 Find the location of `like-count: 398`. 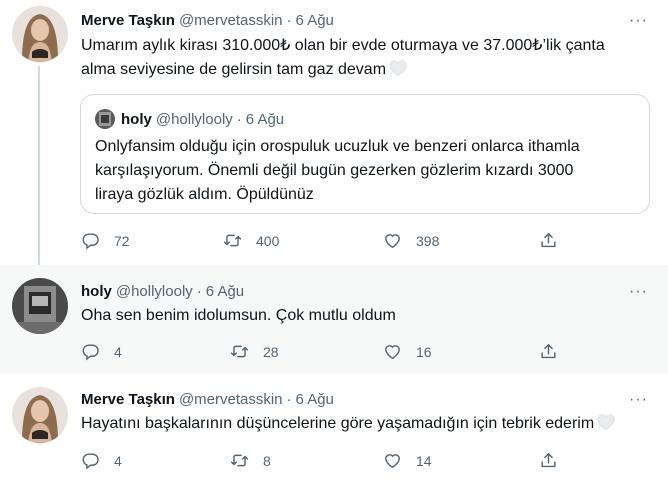

like-count: 398 is located at coordinates (428, 240).